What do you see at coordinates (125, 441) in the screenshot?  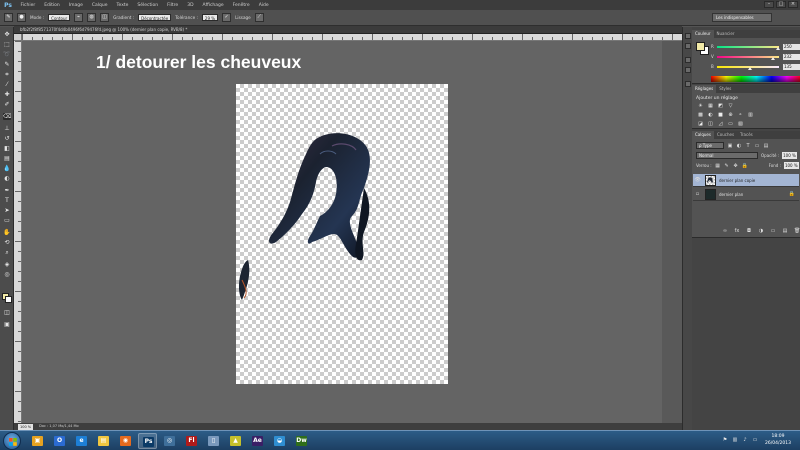 I see `taskbar-button-firefox: ◉` at bounding box center [125, 441].